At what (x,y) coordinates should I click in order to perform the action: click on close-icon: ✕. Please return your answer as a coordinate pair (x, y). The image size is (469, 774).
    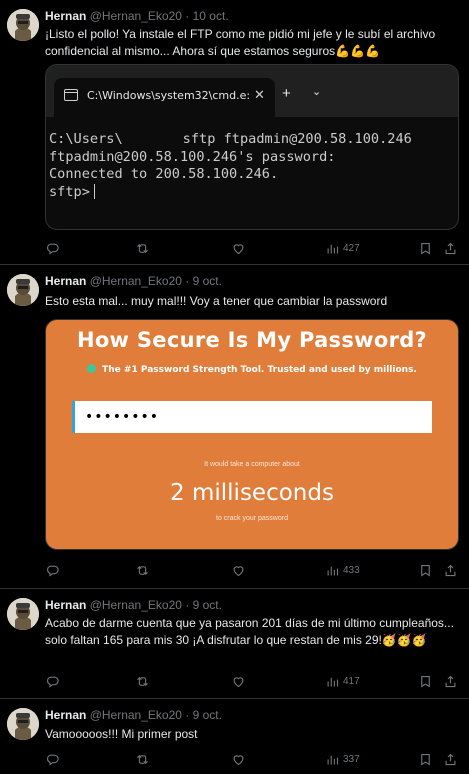
    Looking at the image, I should click on (259, 94).